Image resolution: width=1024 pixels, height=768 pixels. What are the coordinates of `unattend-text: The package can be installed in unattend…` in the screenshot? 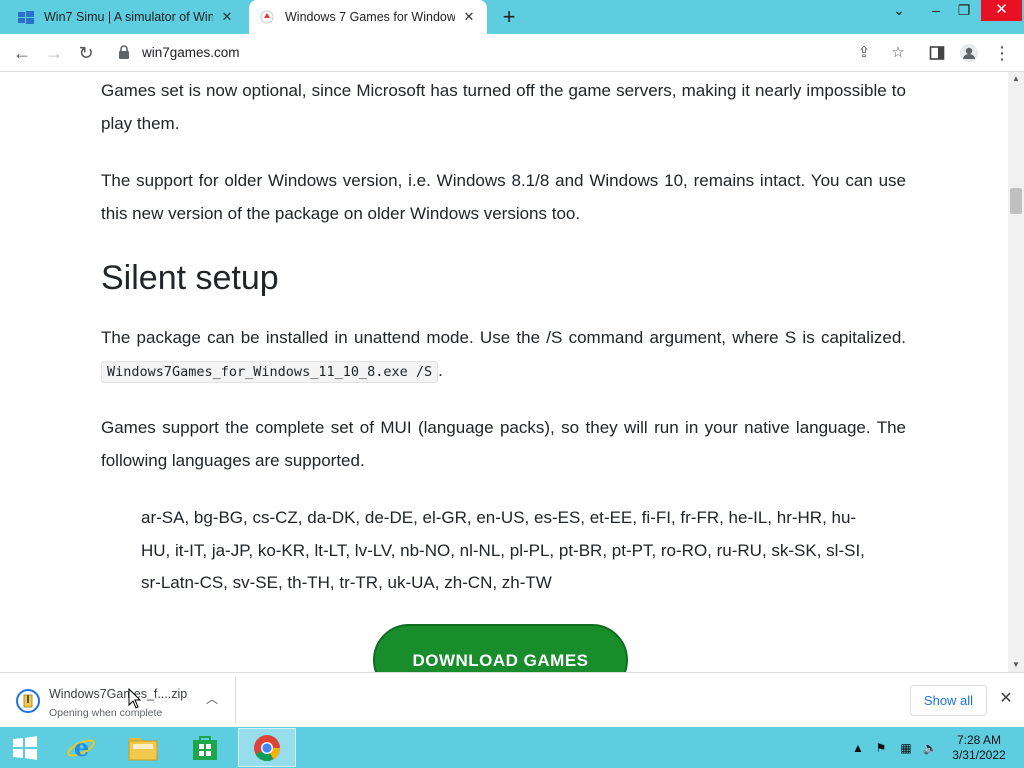 It's located at (503, 337).